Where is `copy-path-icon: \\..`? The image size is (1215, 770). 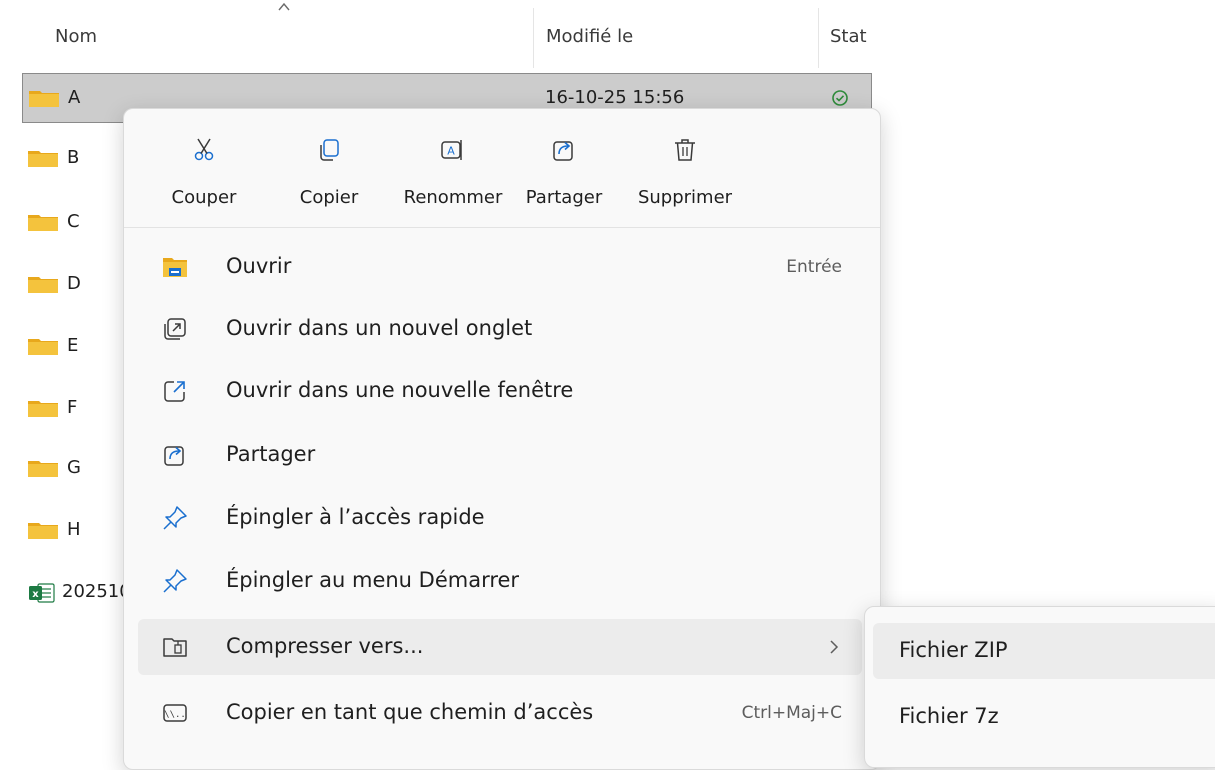
copy-path-icon: \\.. is located at coordinates (175, 713).